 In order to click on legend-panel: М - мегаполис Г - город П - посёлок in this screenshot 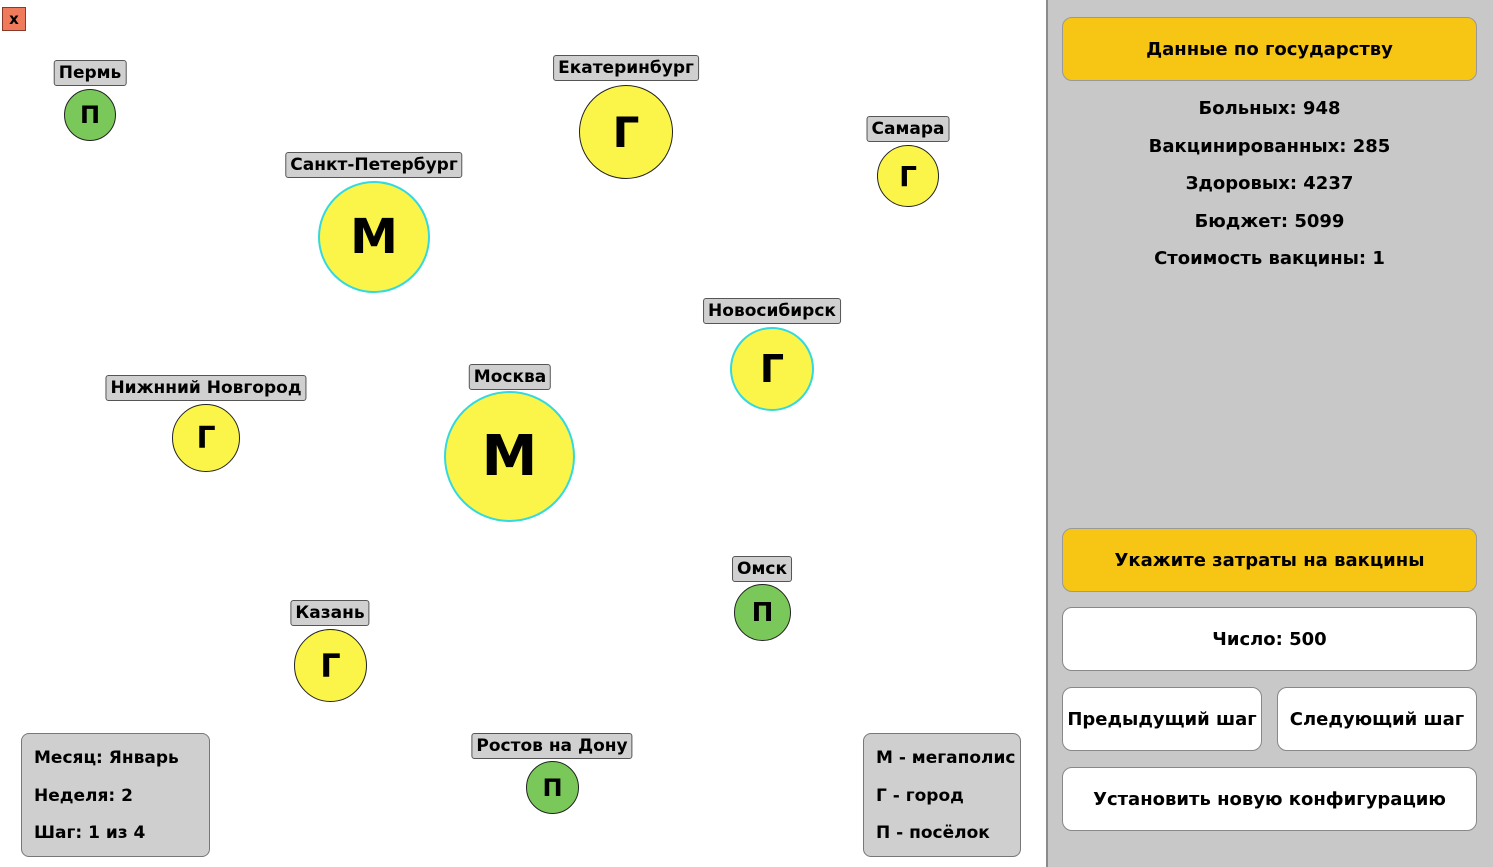, I will do `click(942, 795)`.